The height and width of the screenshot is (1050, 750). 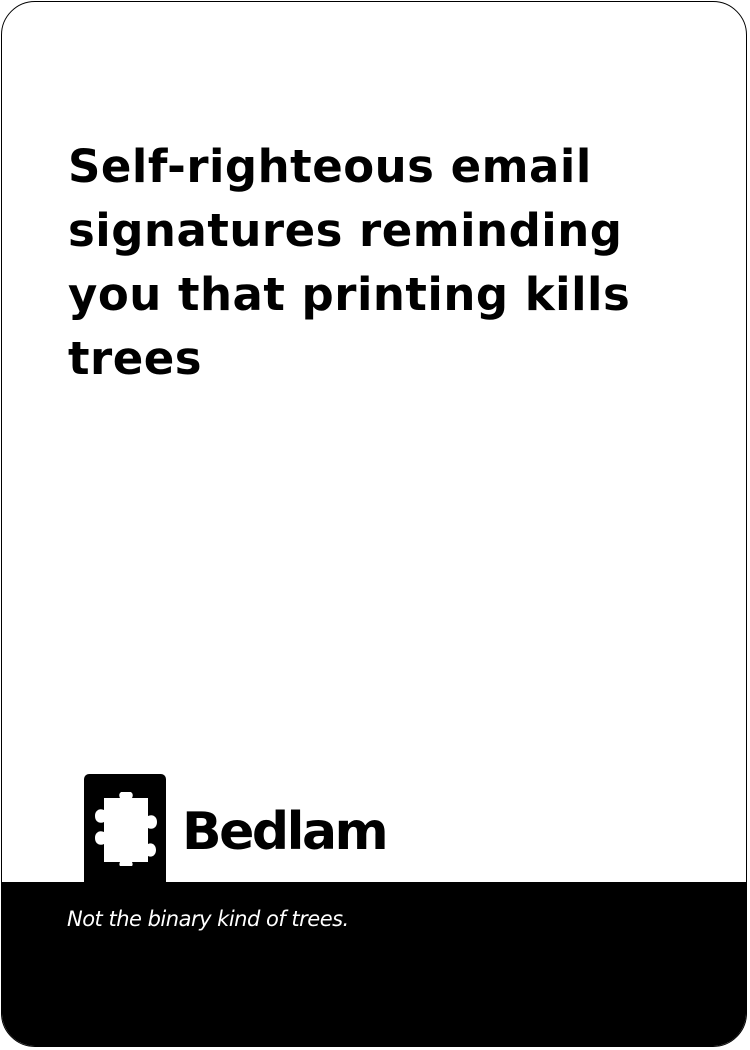 What do you see at coordinates (126, 829) in the screenshot?
I see `puzzle-piece-icon` at bounding box center [126, 829].